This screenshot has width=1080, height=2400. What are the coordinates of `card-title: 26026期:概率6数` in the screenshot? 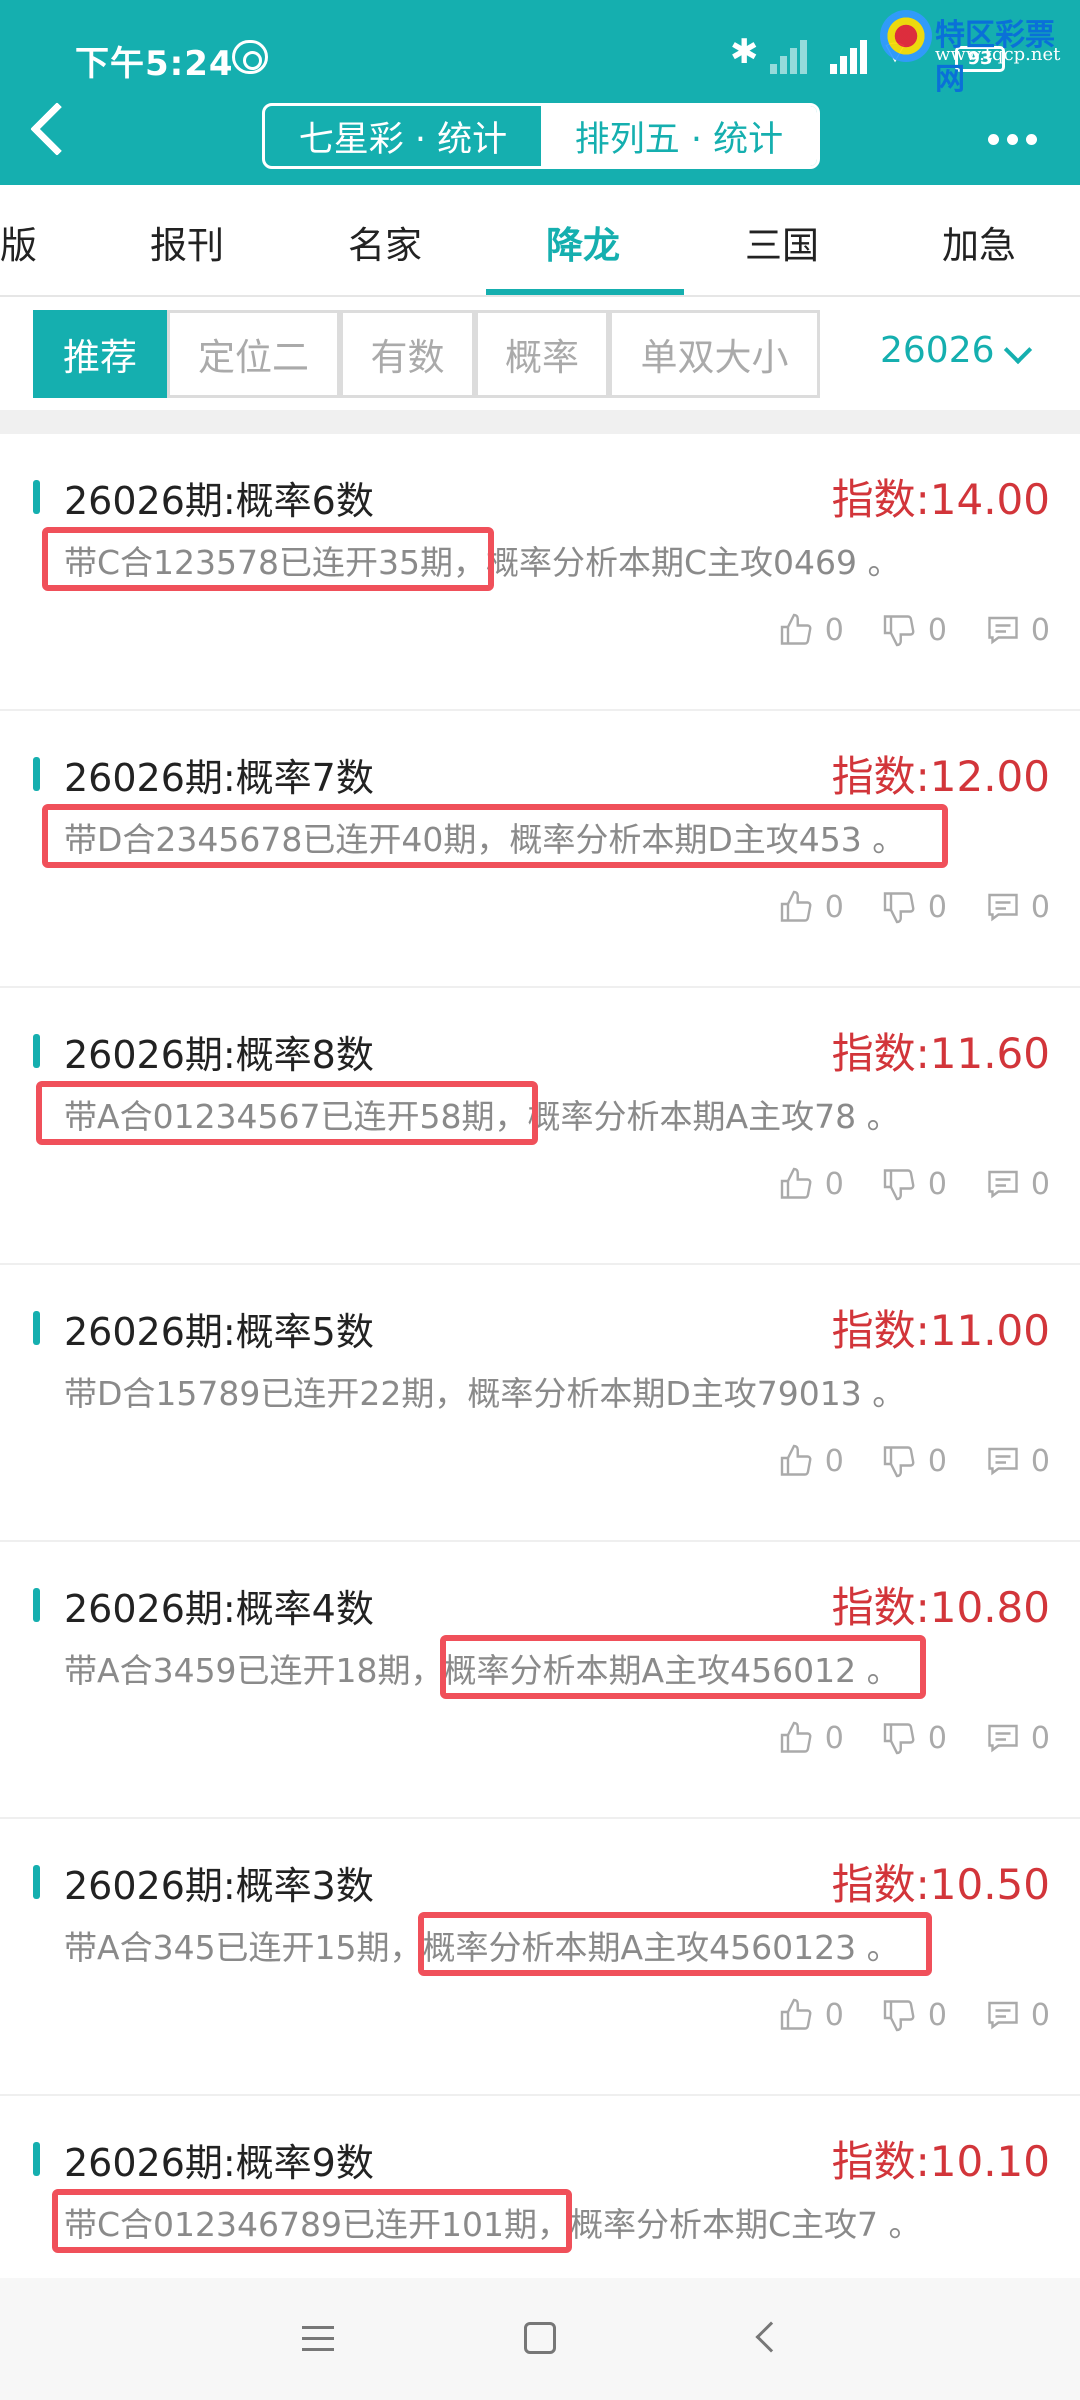 It's located at (219, 501).